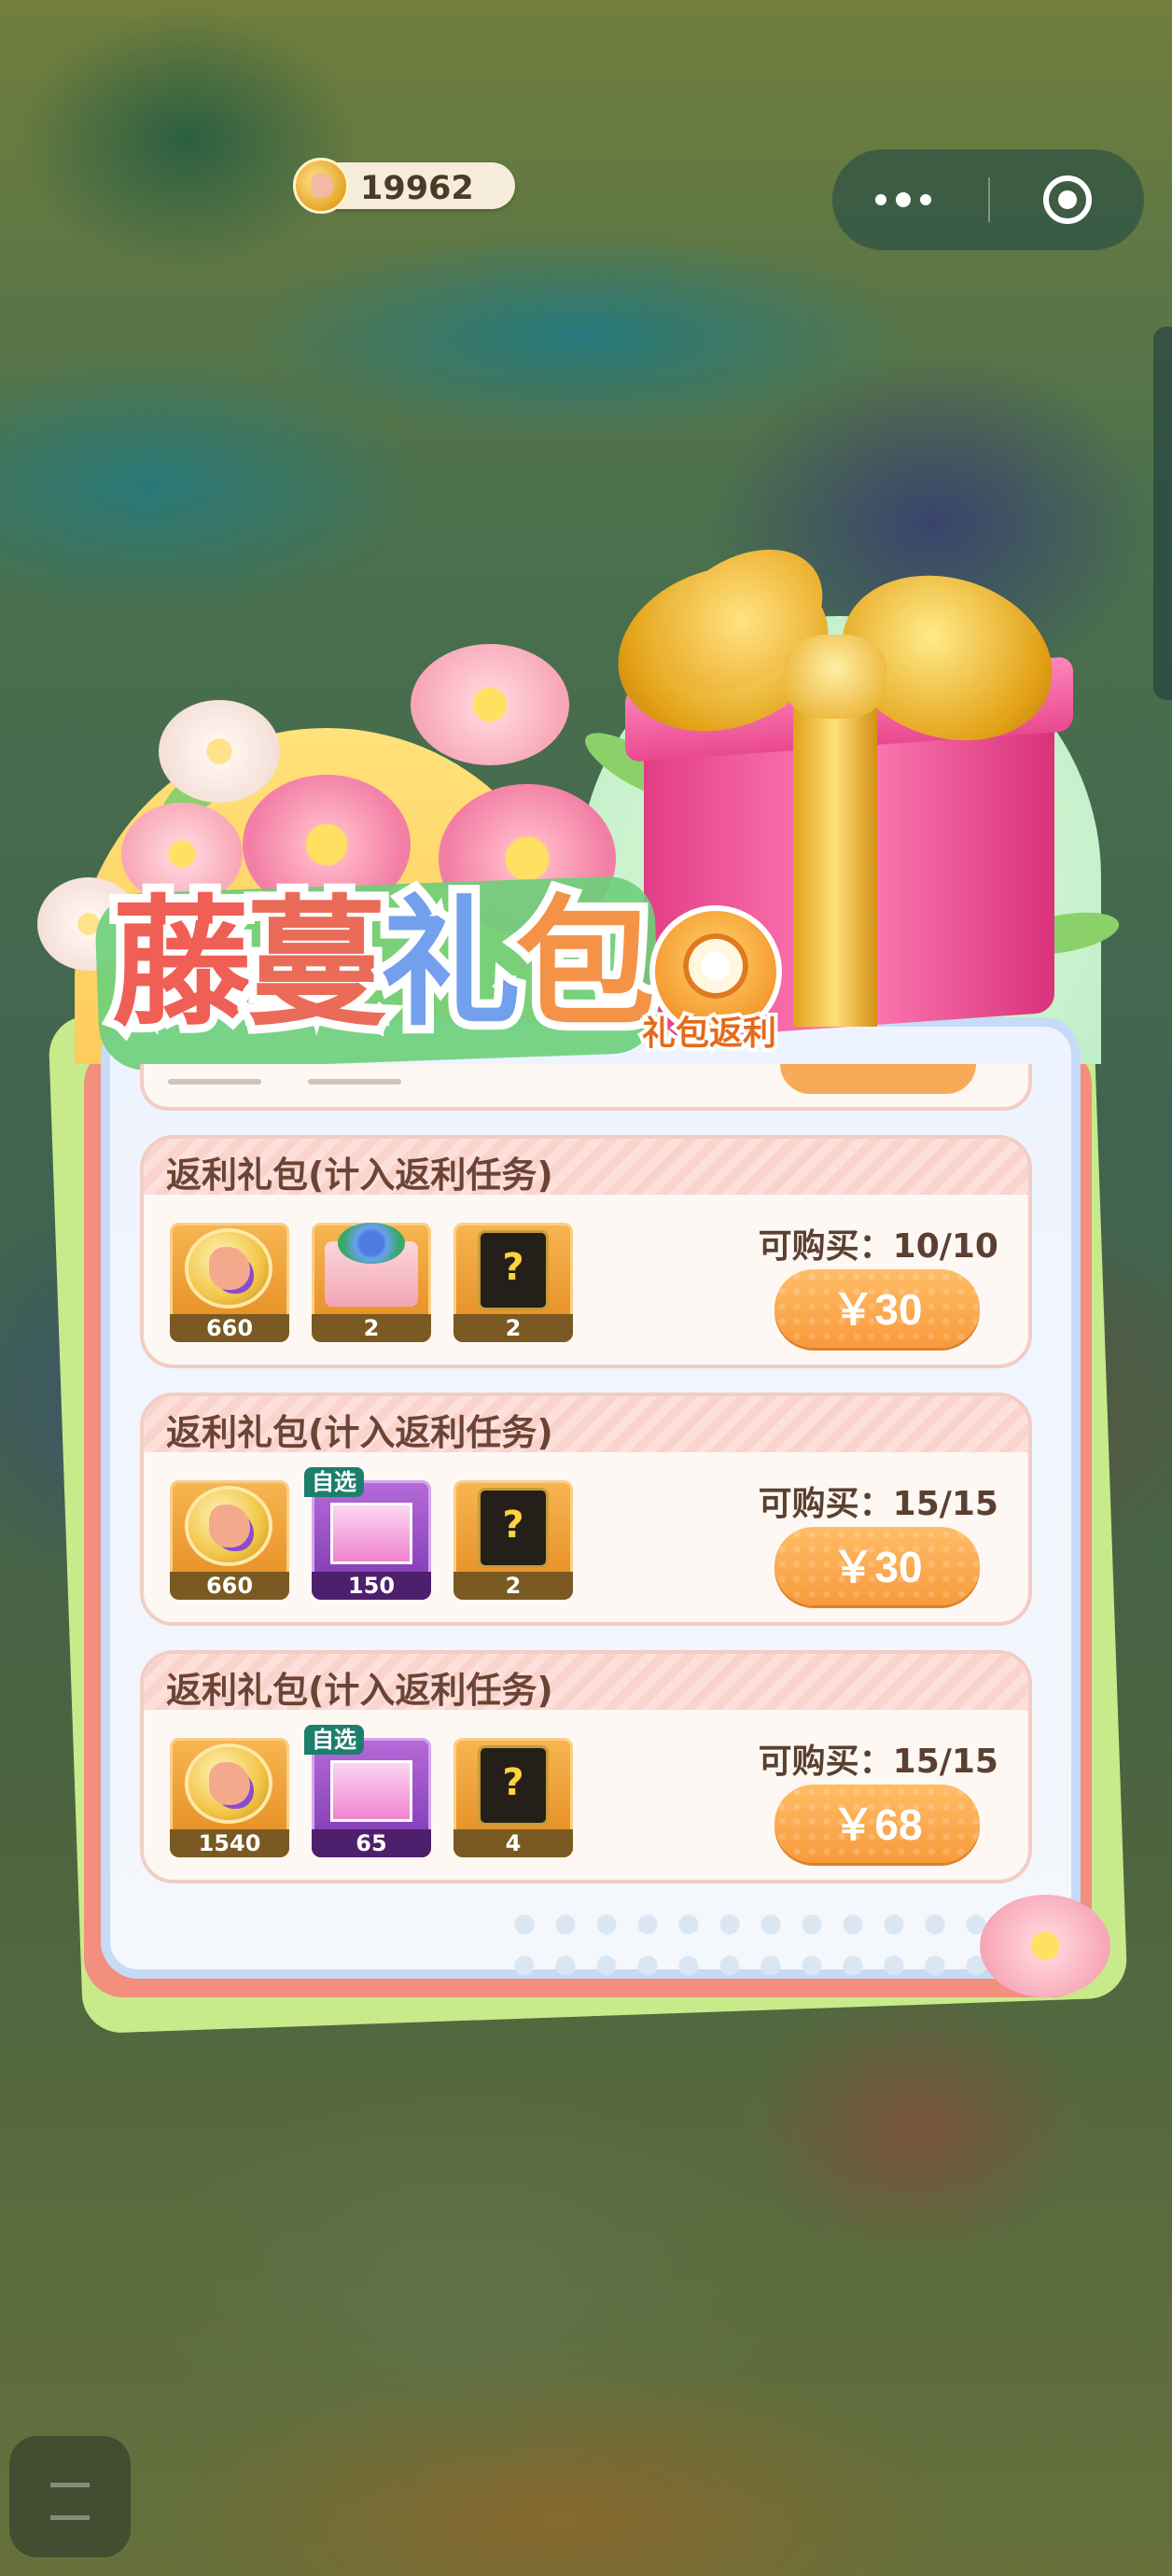 The height and width of the screenshot is (2576, 1172). I want to click on reward-item-coin: 1540, so click(229, 1797).